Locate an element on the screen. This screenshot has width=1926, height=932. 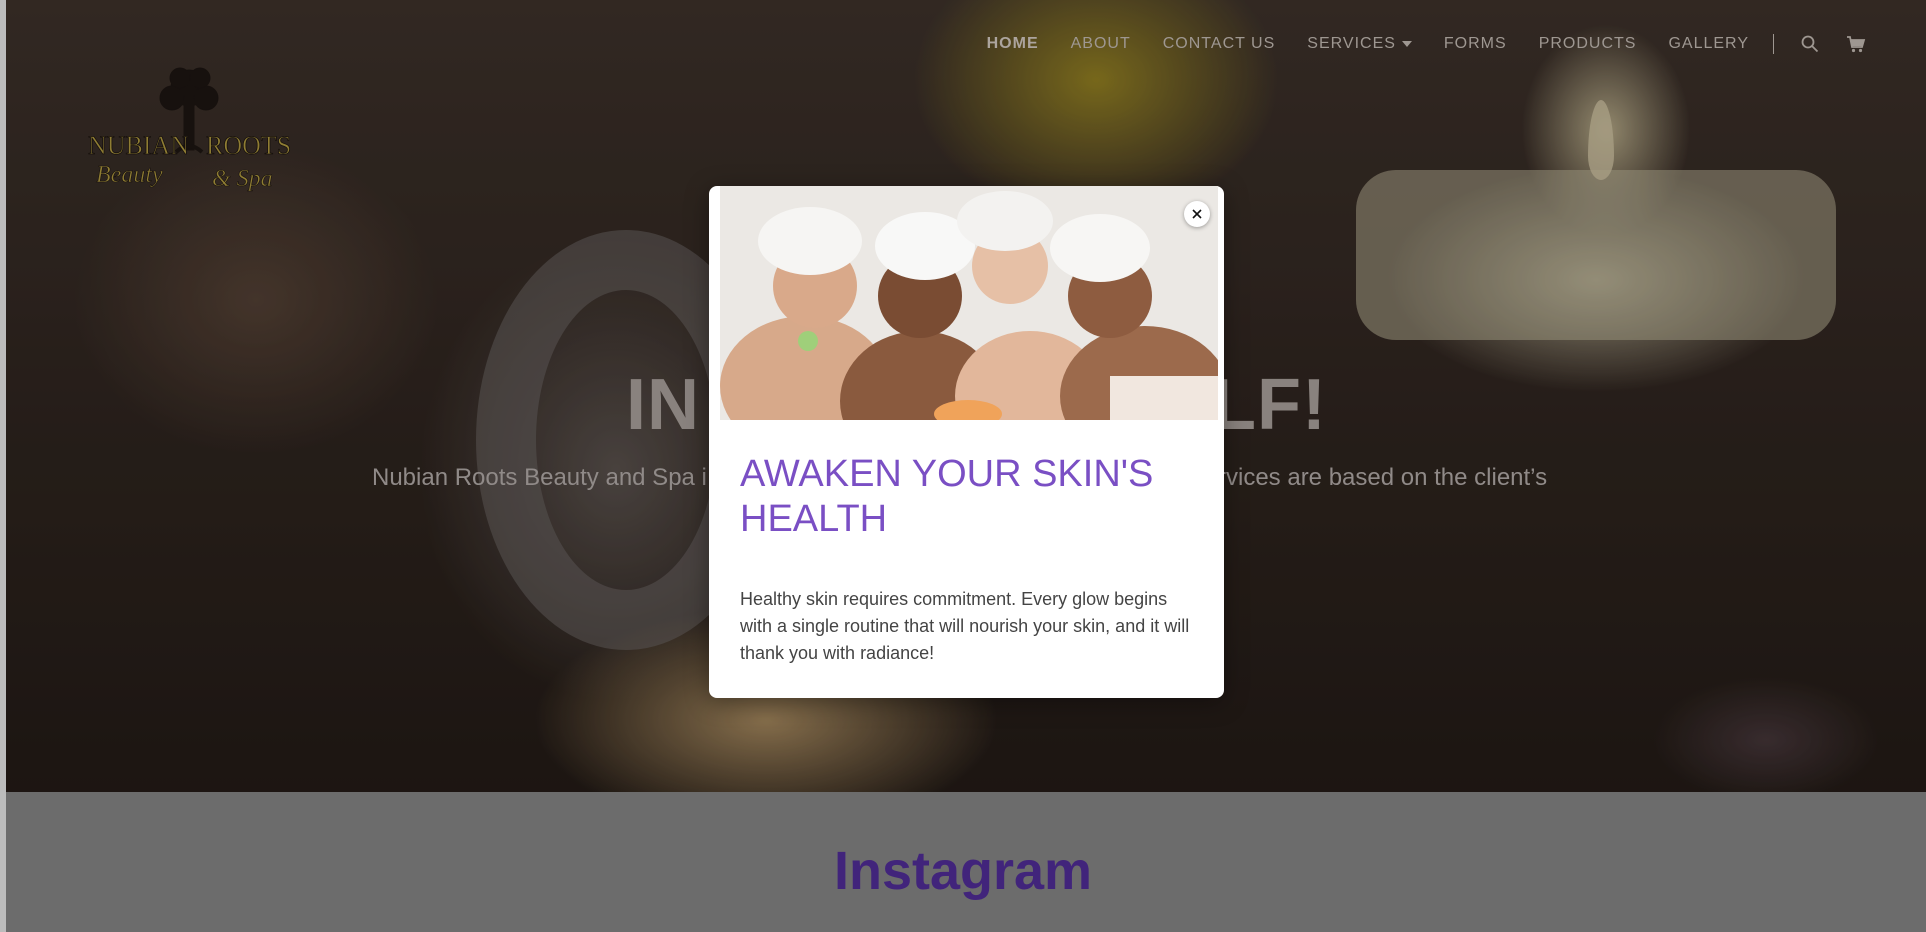
modal-heading: AWAKEN YOUR SKIN'S HEALTH is located at coordinates (947, 496).